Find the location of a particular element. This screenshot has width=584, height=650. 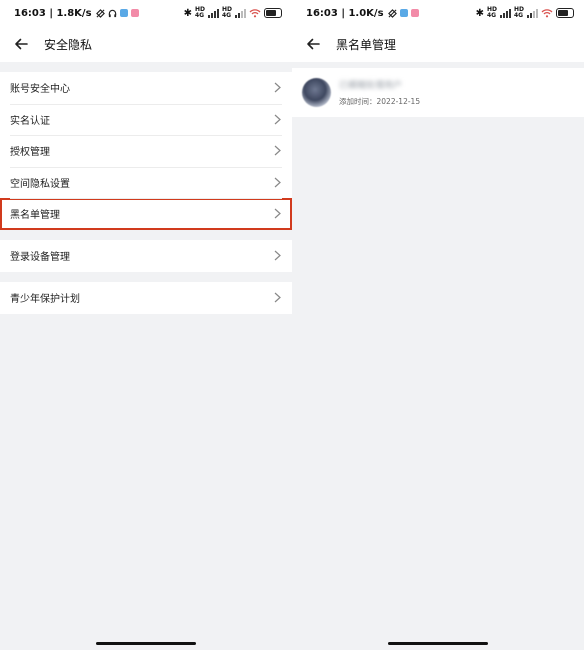

settings-group-account: 账号安全中心 实名认证 授权管理 空间隐私设置 黑名单管理 is located at coordinates (146, 151).